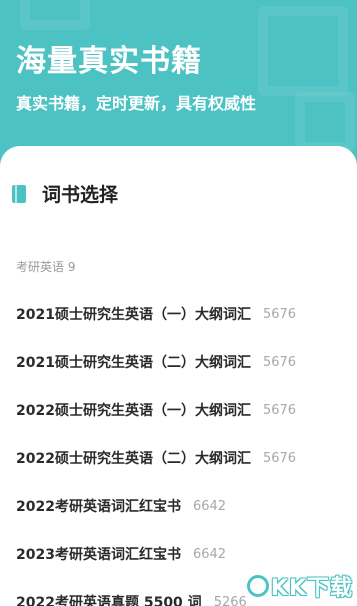  Describe the element at coordinates (133, 459) in the screenshot. I see `book-name: 2022硕士研究生英语（二）大纲词汇` at that location.